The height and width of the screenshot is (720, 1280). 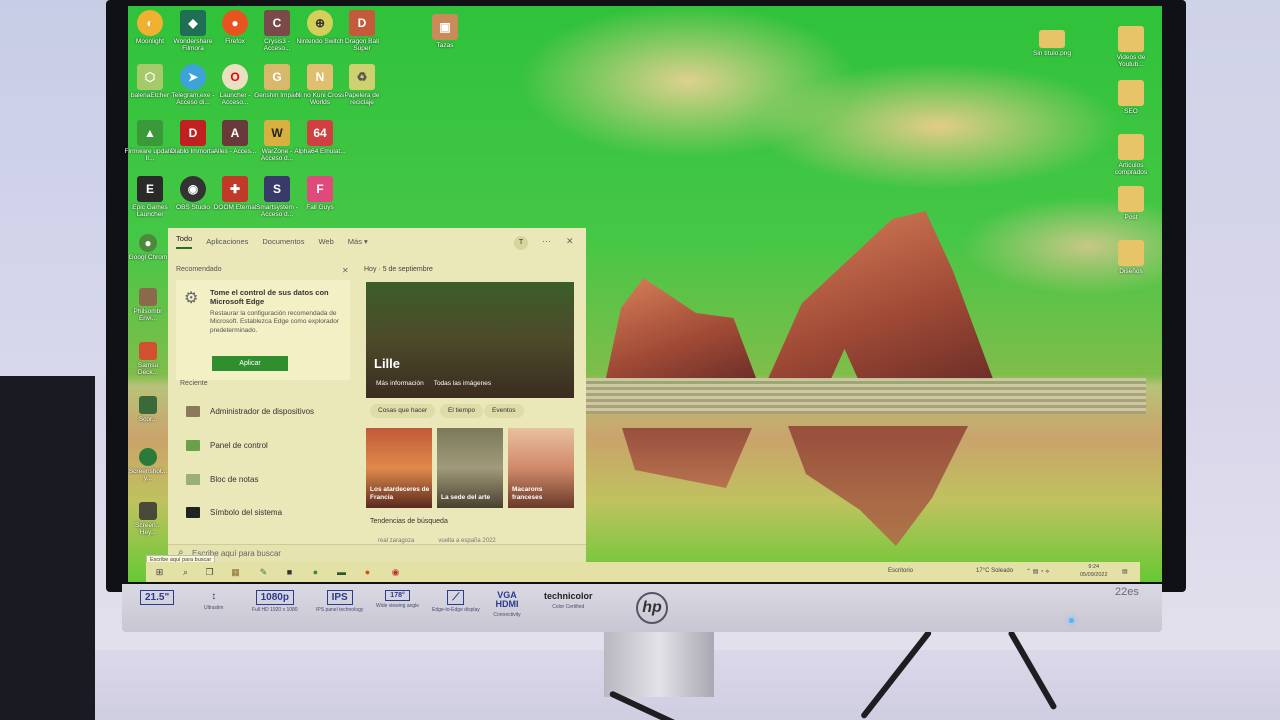 What do you see at coordinates (1131, 253) in the screenshot?
I see `folder-icon` at bounding box center [1131, 253].